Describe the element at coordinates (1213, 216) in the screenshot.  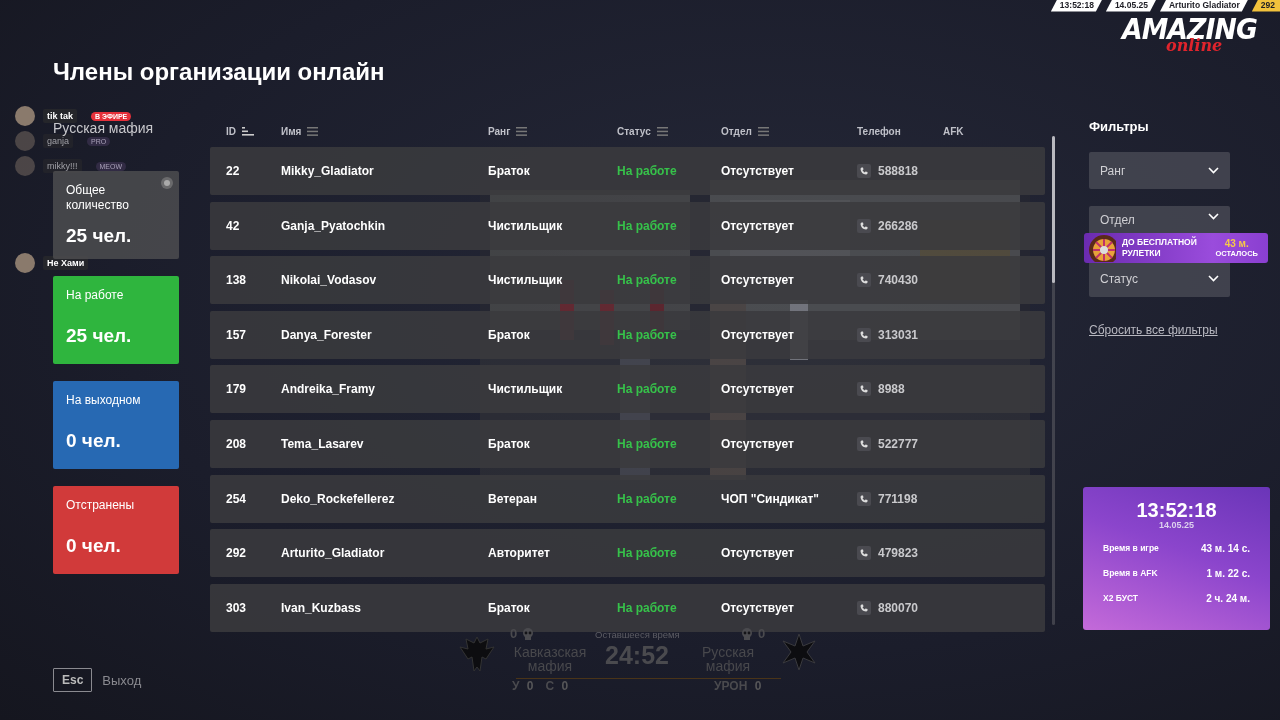
I see `chevron-down-icon` at that location.